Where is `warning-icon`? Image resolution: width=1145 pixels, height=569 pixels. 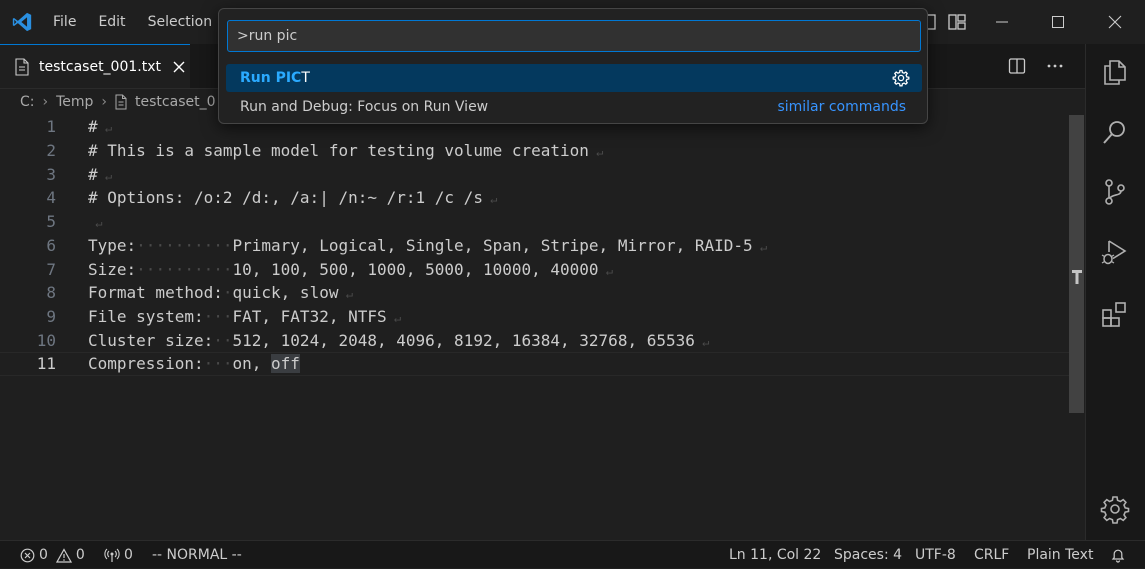 warning-icon is located at coordinates (63, 555).